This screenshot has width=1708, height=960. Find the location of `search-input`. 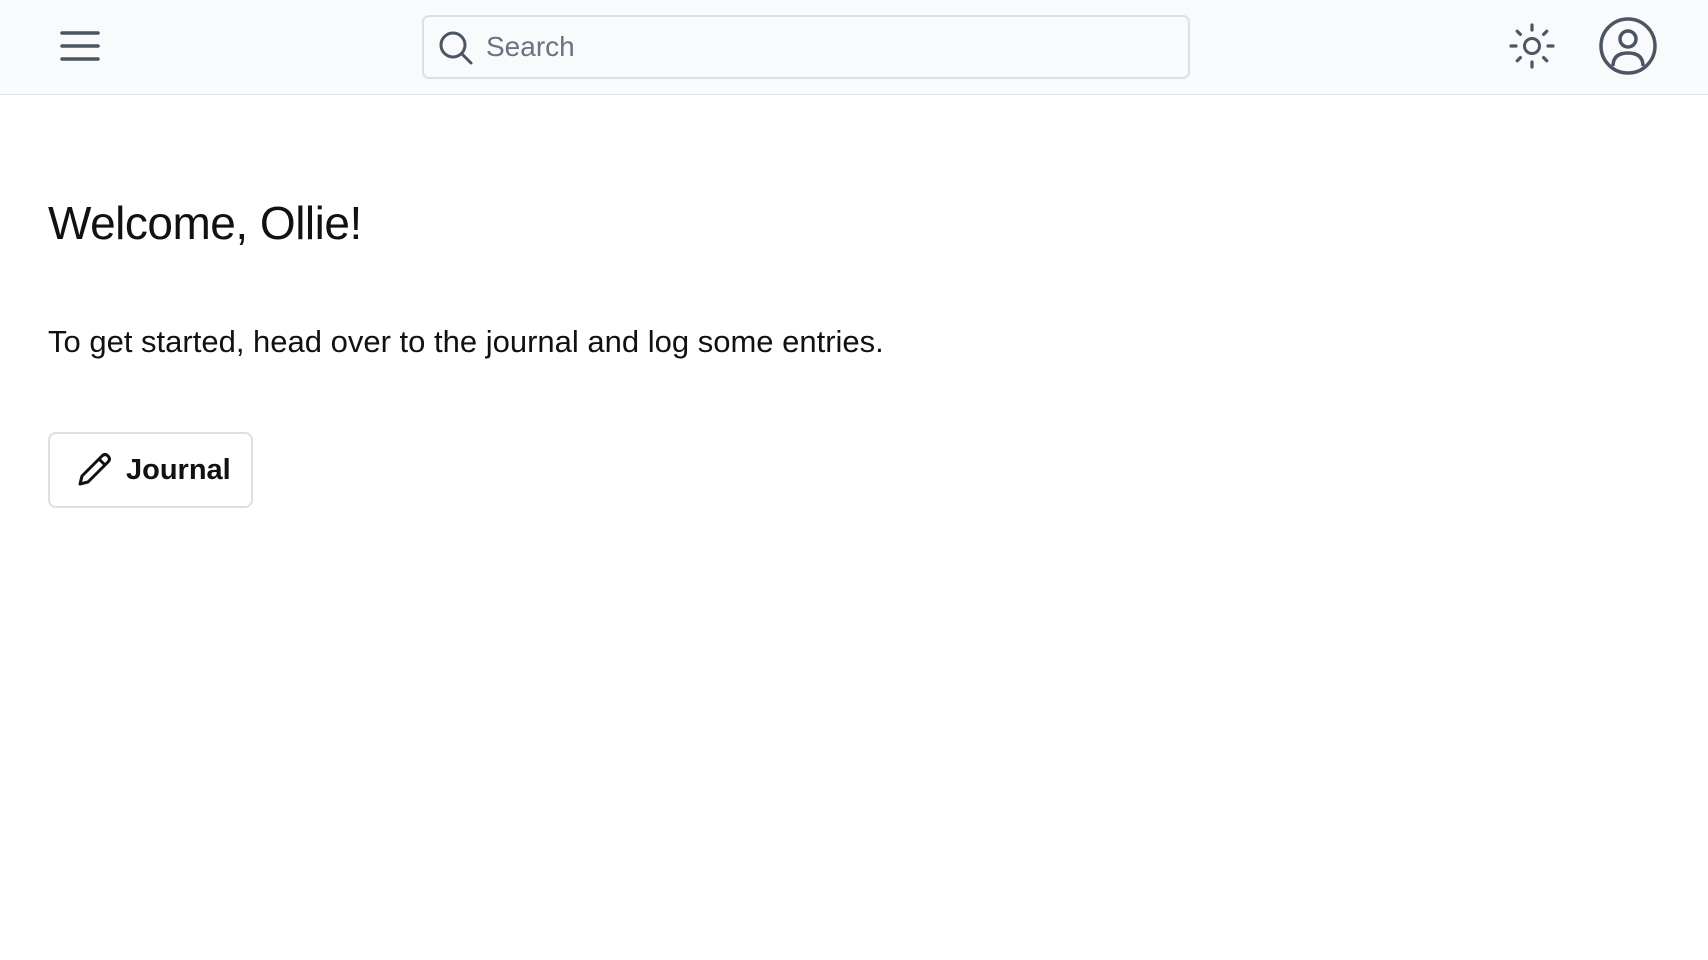

search-input is located at coordinates (831, 47).